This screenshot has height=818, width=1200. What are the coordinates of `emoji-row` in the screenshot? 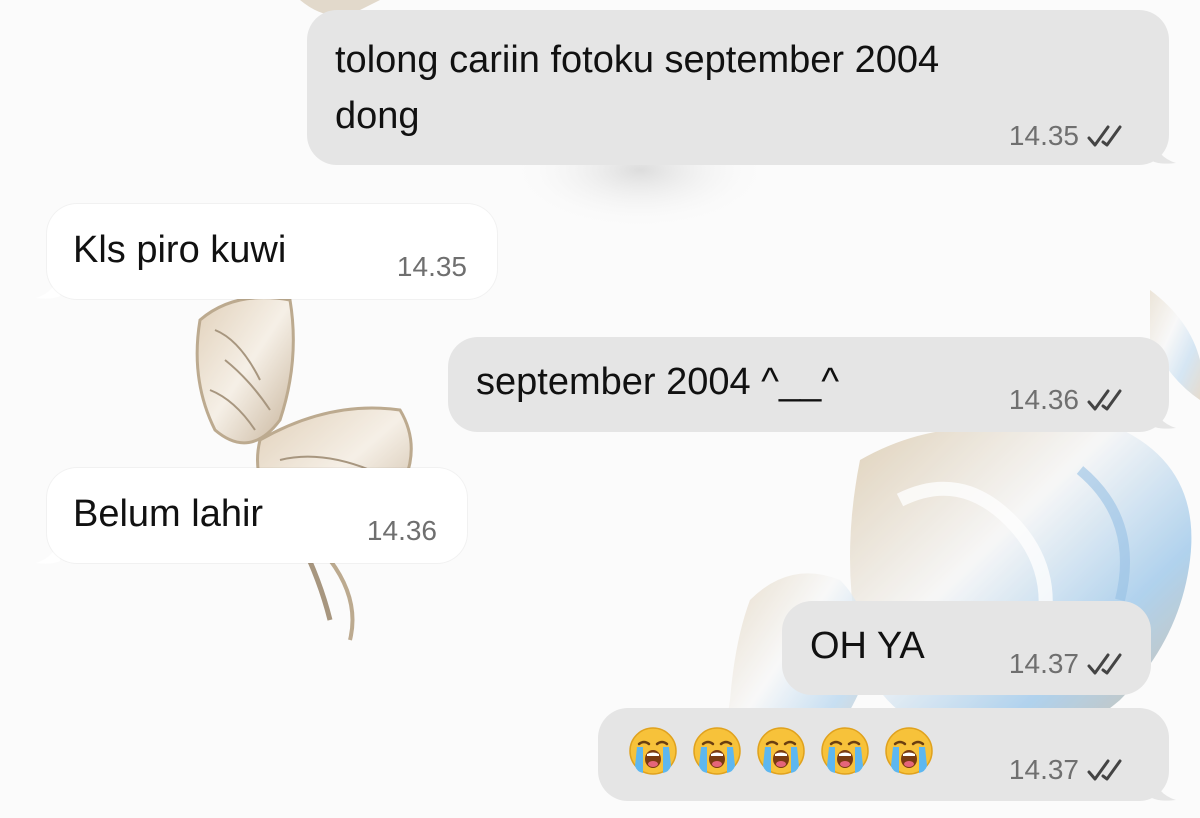 It's located at (781, 751).